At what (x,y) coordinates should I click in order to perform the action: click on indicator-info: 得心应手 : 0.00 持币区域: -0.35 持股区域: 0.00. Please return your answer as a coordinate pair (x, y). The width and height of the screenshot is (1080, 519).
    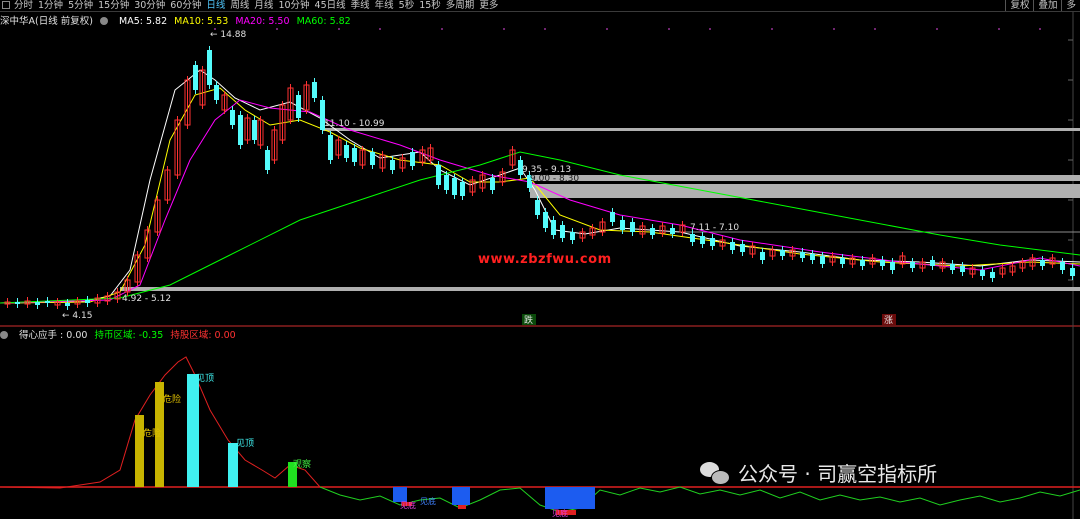
    Looking at the image, I should click on (120, 334).